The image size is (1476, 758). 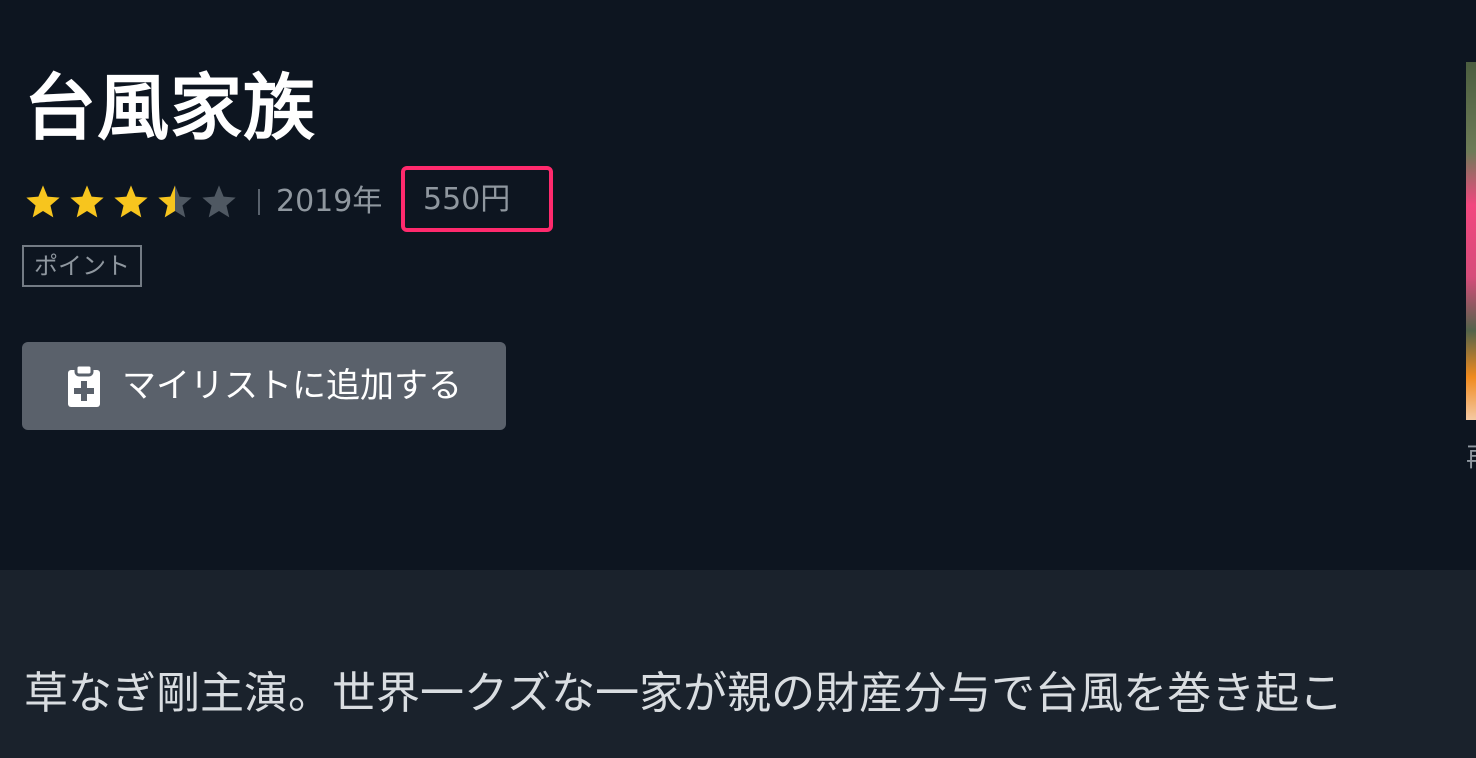 I want to click on star-rating, so click(x=131, y=202).